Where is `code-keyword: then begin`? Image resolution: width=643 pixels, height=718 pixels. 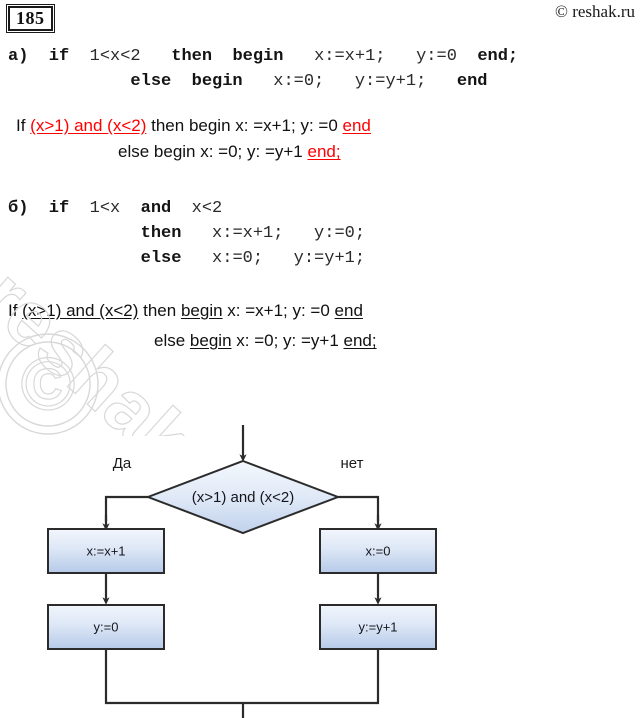 code-keyword: then begin is located at coordinates (217, 56).